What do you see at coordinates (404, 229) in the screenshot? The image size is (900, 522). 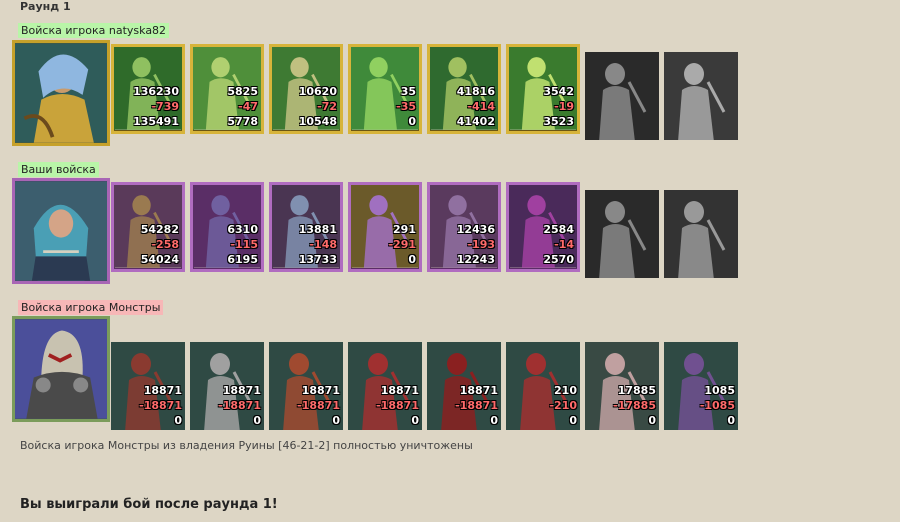 I see `unit-start-count: 291` at bounding box center [404, 229].